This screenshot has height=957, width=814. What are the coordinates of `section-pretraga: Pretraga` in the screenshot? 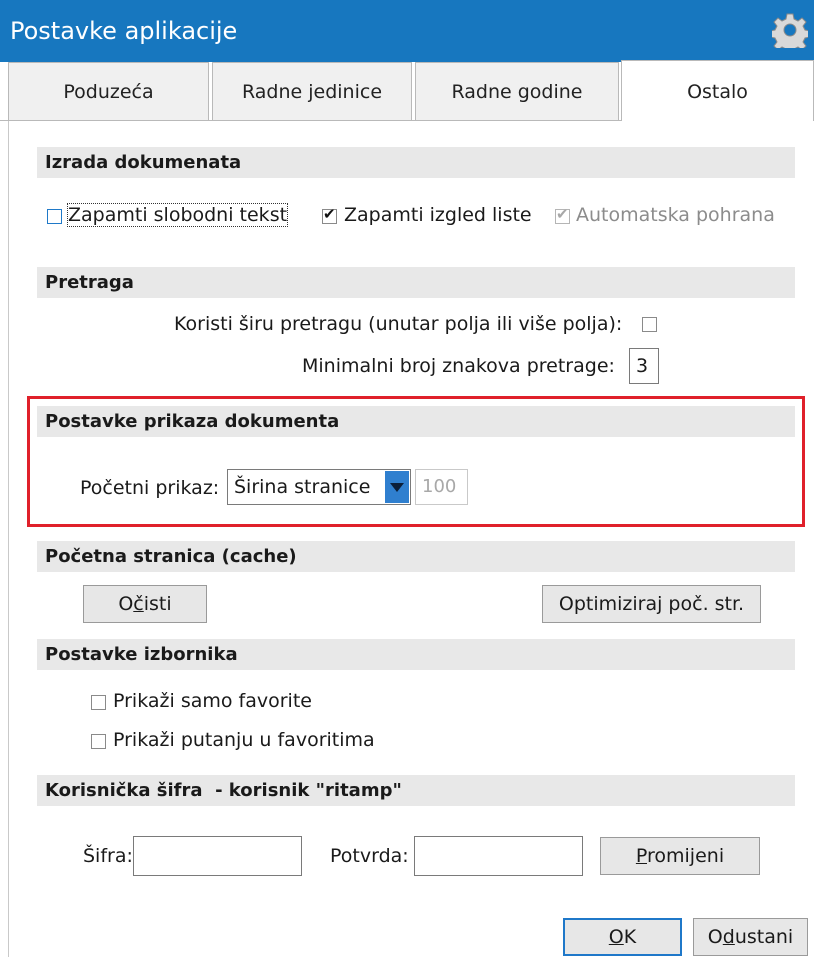 It's located at (416, 282).